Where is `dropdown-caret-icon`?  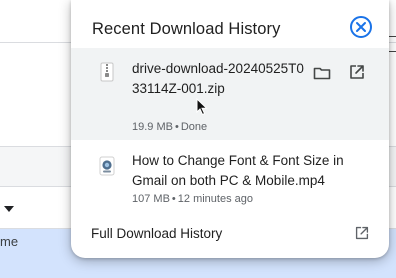 dropdown-caret-icon is located at coordinates (9, 209).